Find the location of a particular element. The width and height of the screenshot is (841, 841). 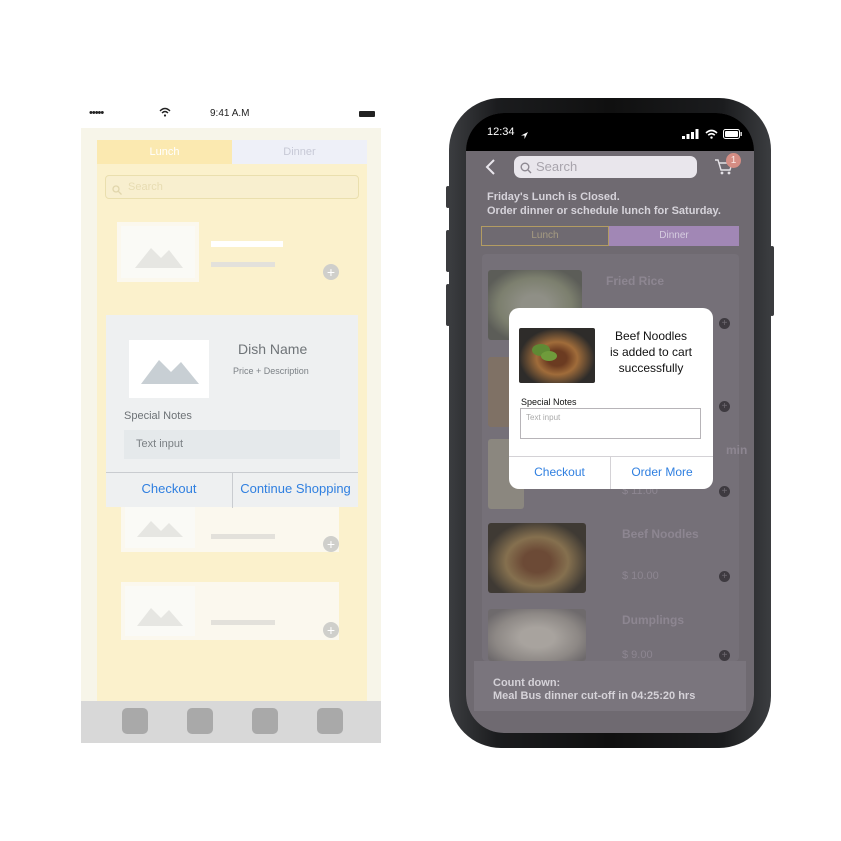

countdown-text: Meal Bus dinner cut-off in 04:25:20 hrs is located at coordinates (594, 696).